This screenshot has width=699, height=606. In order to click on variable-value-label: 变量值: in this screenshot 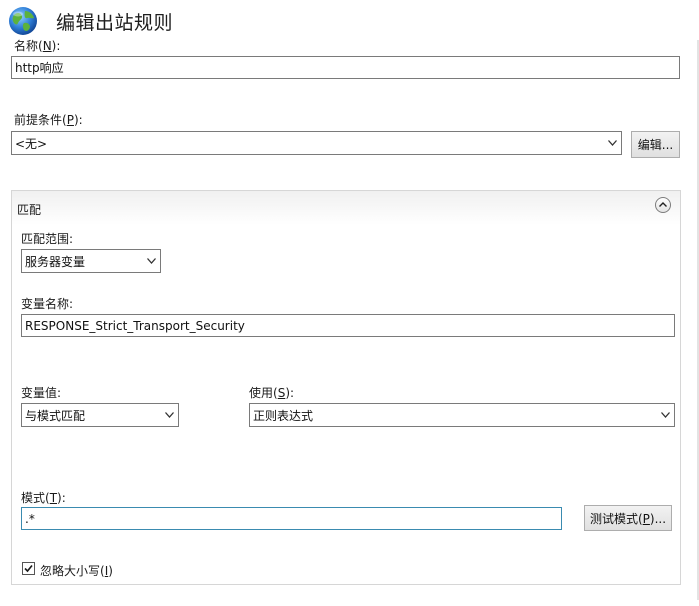, I will do `click(41, 393)`.